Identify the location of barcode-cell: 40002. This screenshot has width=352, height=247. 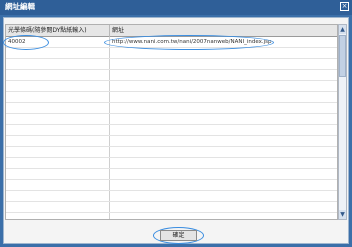
(58, 42).